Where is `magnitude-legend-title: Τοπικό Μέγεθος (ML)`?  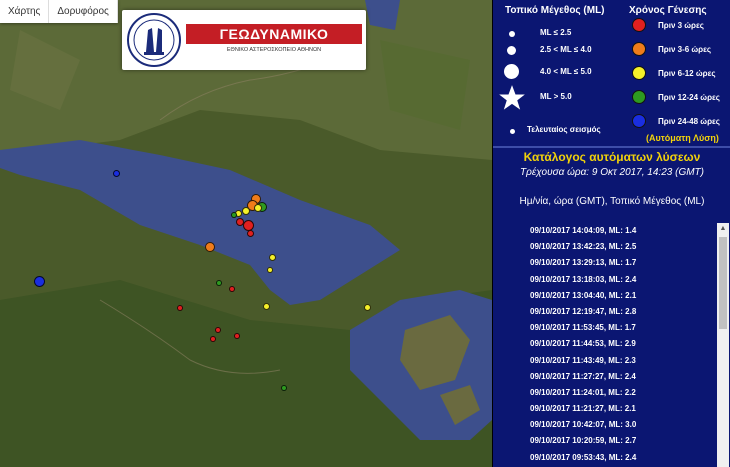
magnitude-legend-title: Τοπικό Μέγεθος (ML) is located at coordinates (555, 10).